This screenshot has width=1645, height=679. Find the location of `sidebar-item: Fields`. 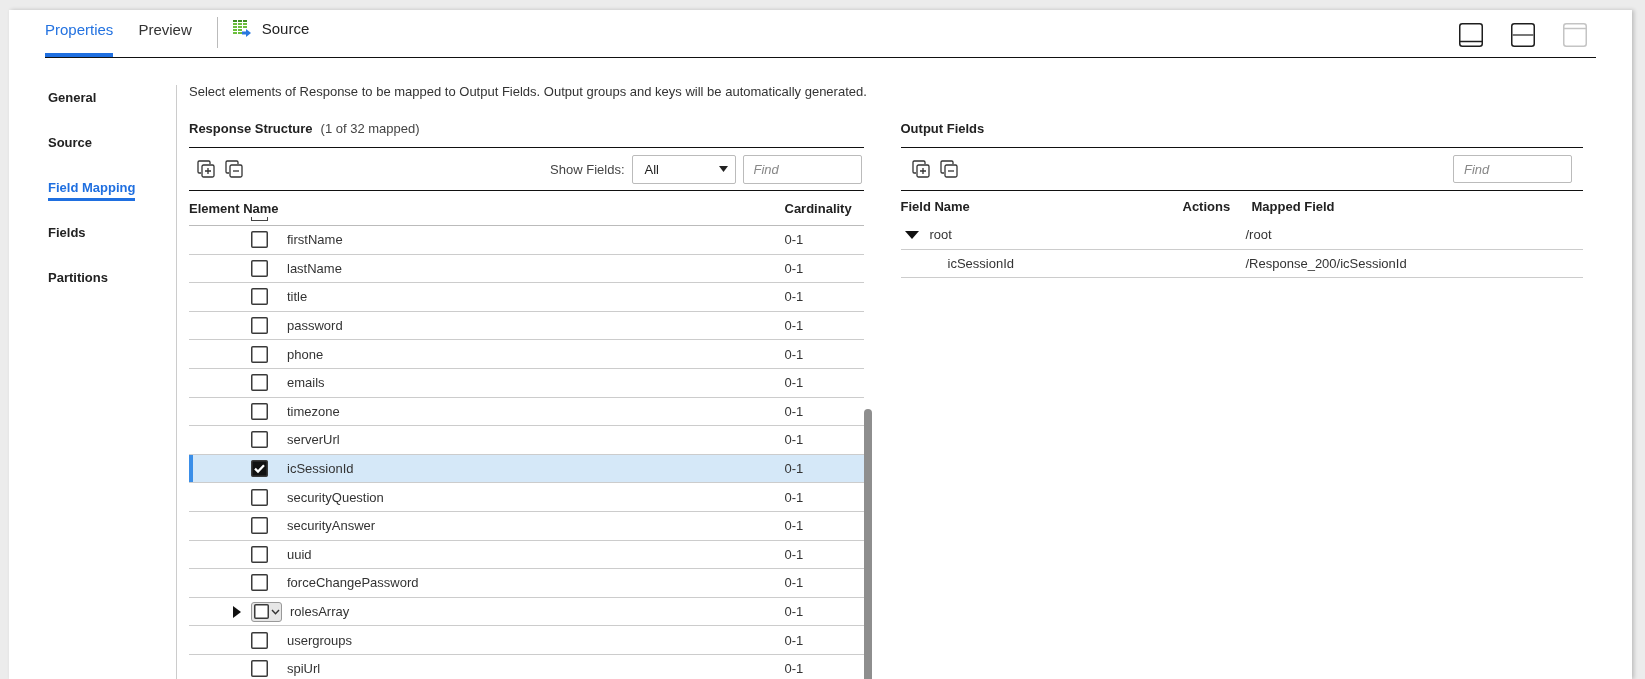

sidebar-item: Fields is located at coordinates (67, 232).